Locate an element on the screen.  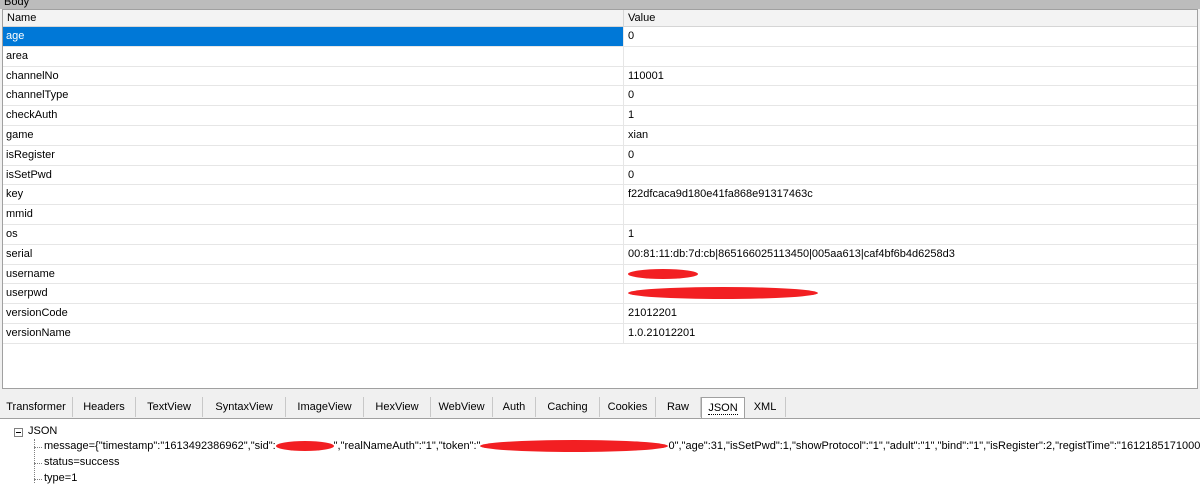
row-name-cell: channelType is located at coordinates (313, 96).